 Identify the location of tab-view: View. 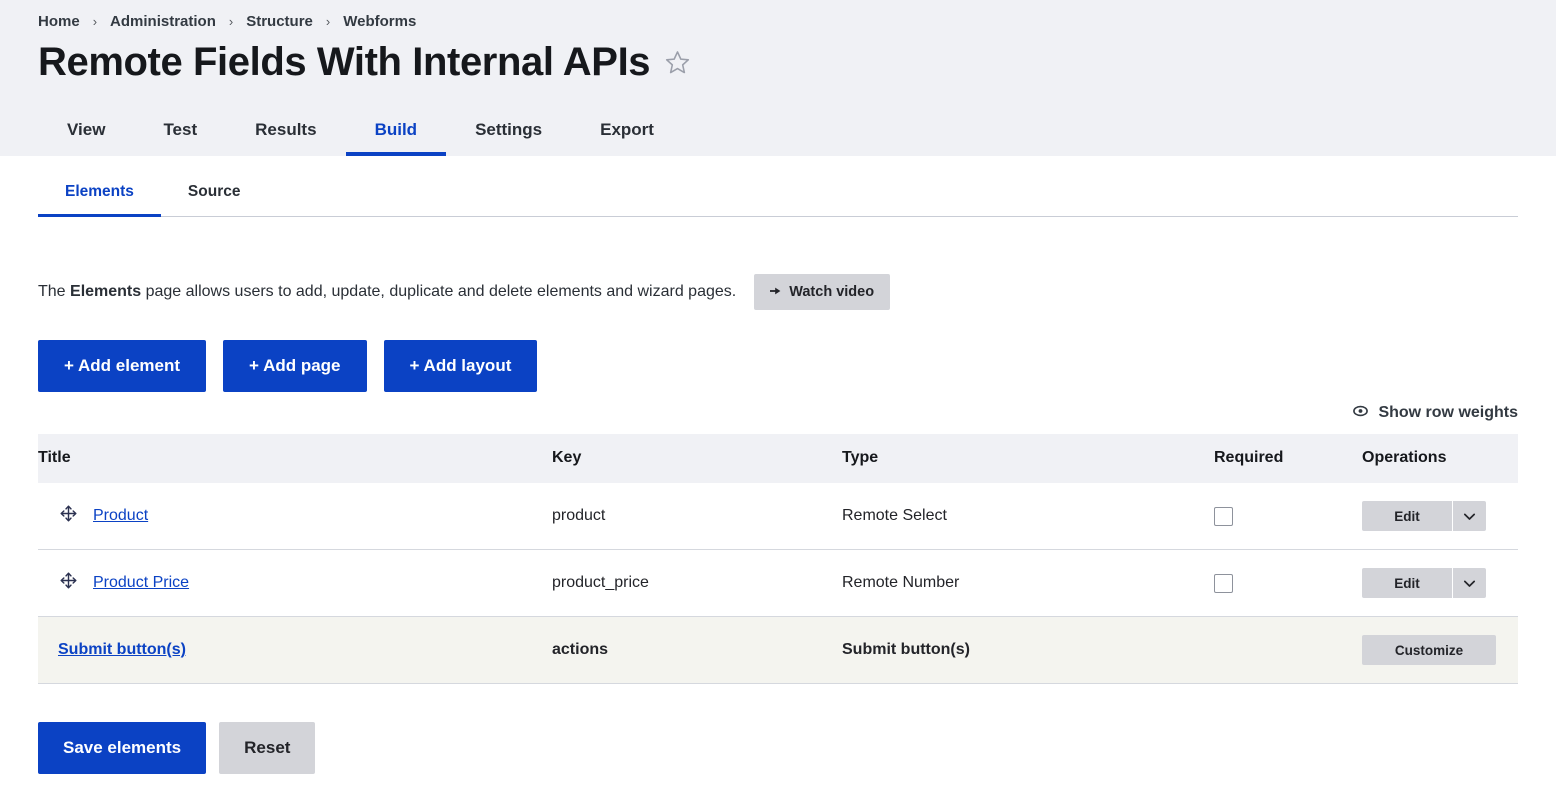
(86, 131).